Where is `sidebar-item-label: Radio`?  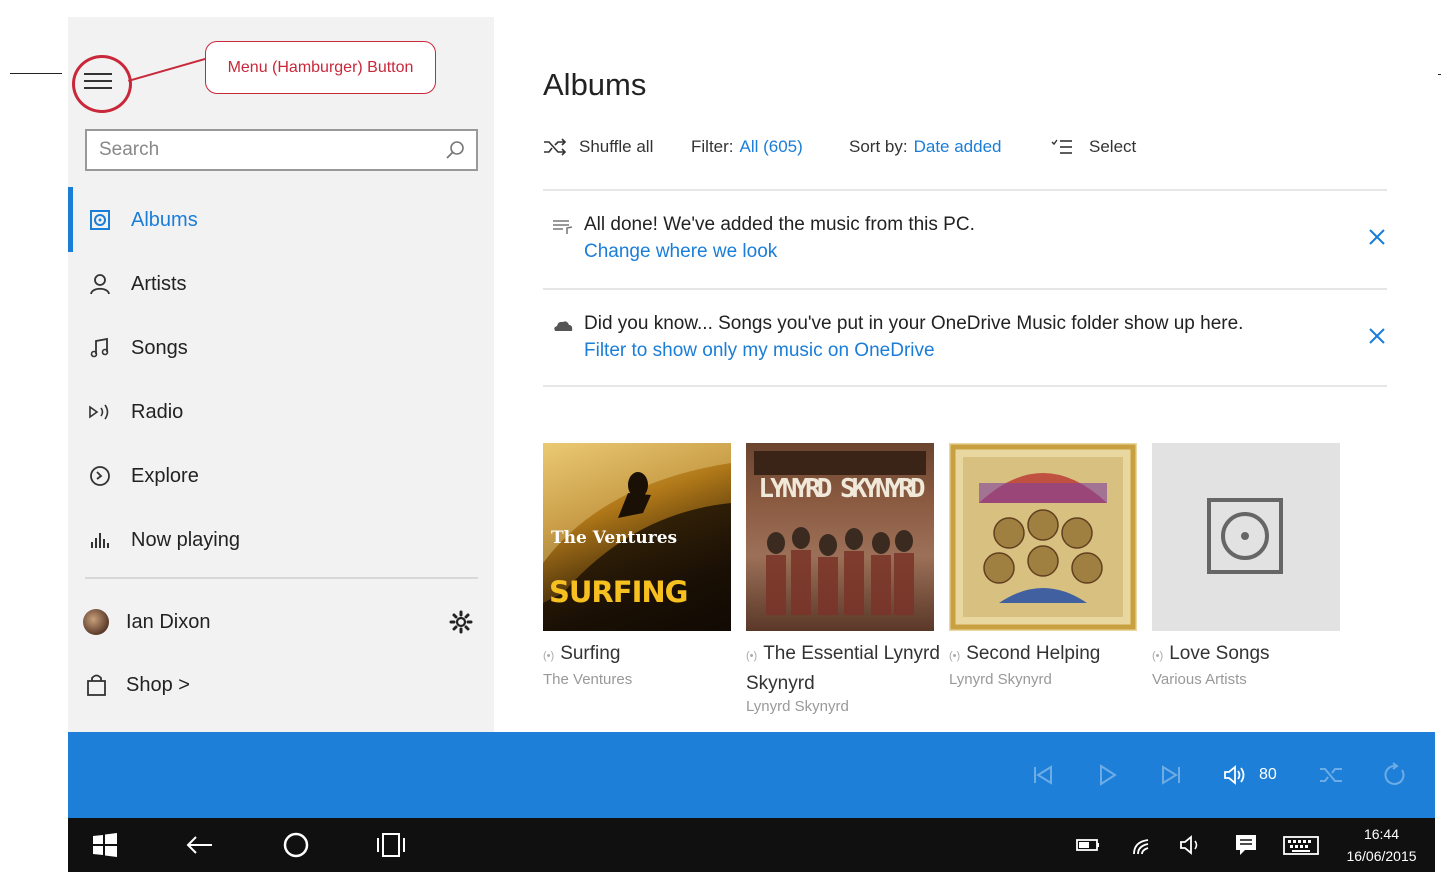 sidebar-item-label: Radio is located at coordinates (157, 411).